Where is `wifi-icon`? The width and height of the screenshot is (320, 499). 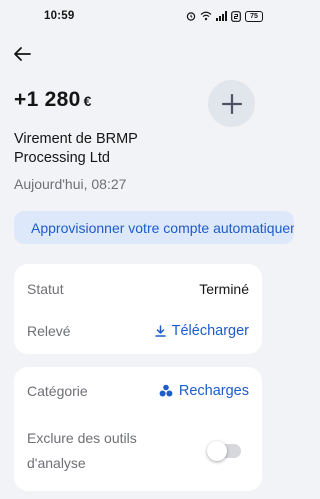
wifi-icon is located at coordinates (206, 16).